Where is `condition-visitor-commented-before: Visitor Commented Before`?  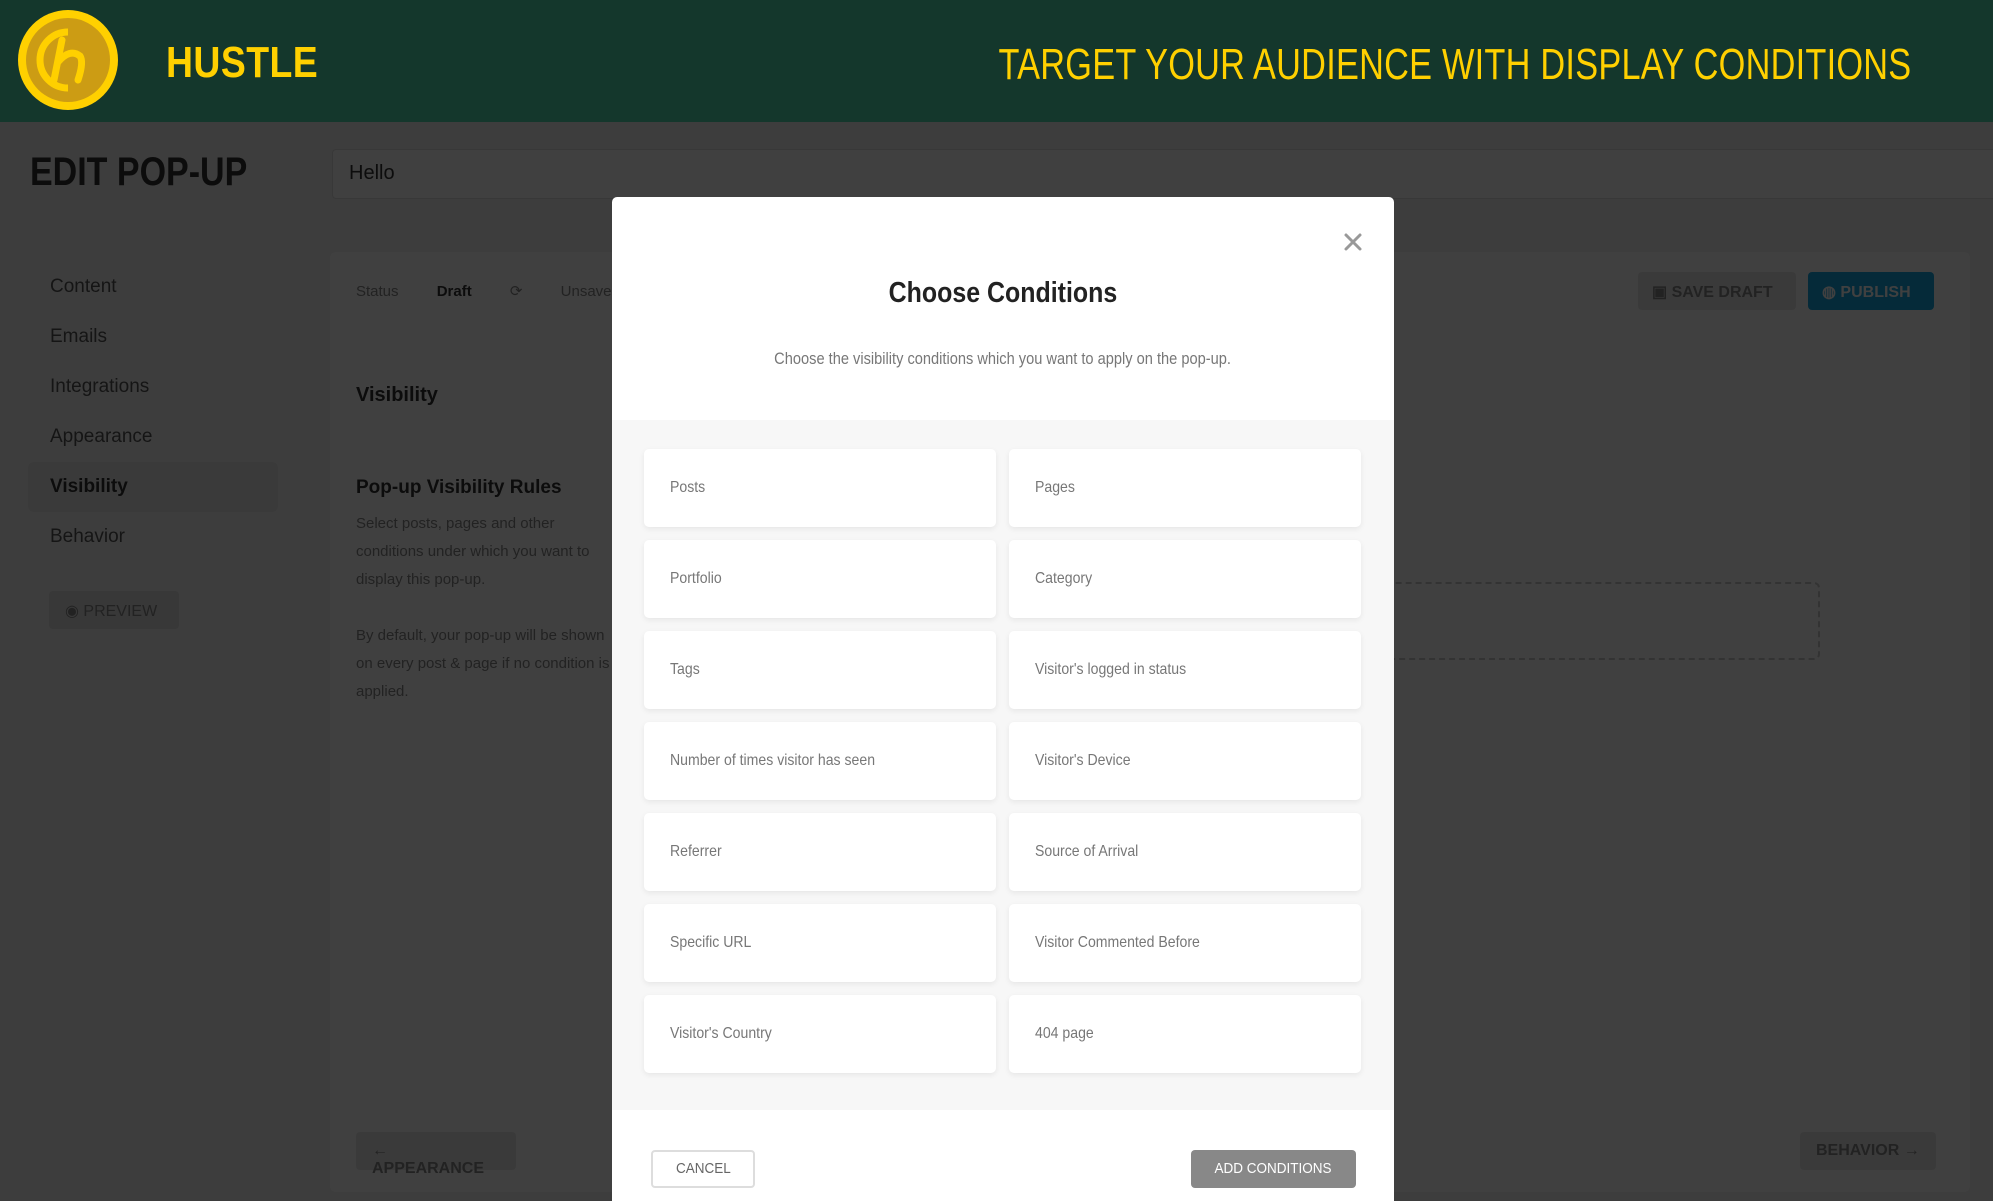 condition-visitor-commented-before: Visitor Commented Before is located at coordinates (1185, 943).